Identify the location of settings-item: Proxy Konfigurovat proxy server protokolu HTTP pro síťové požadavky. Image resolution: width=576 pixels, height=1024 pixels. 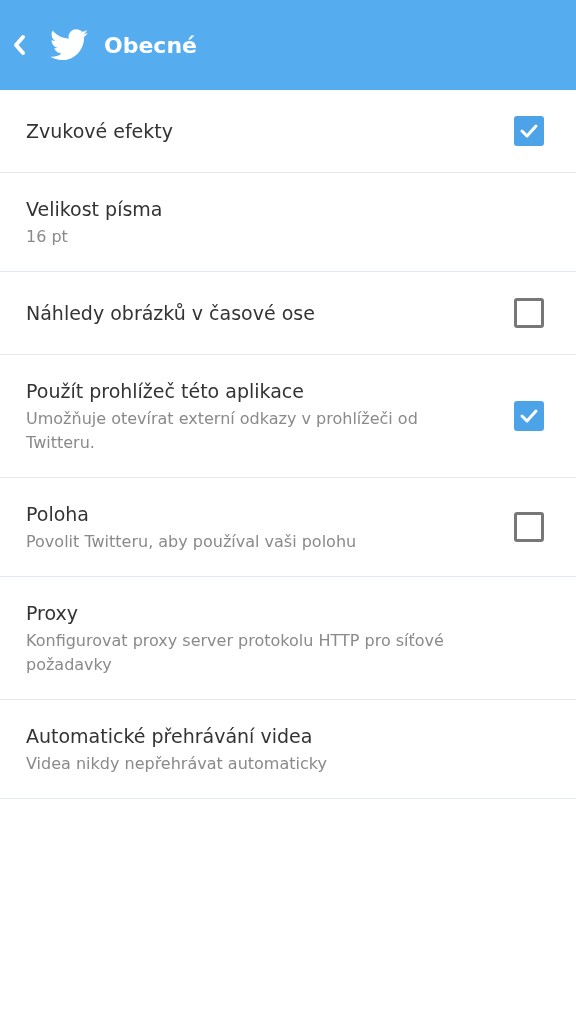
(288, 638).